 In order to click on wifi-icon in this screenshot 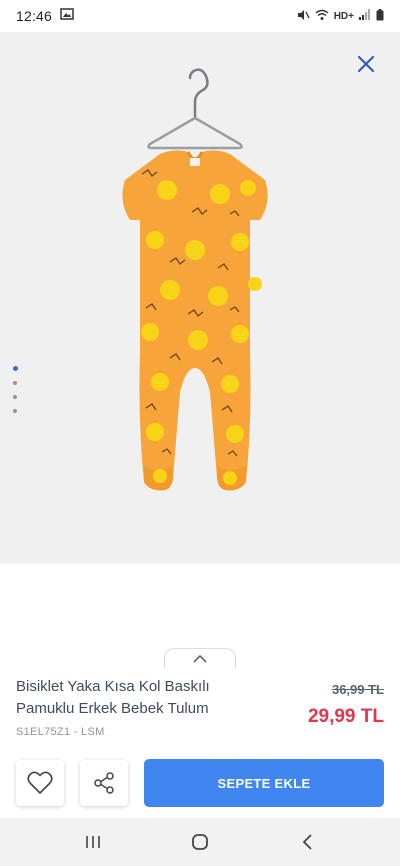, I will do `click(322, 16)`.